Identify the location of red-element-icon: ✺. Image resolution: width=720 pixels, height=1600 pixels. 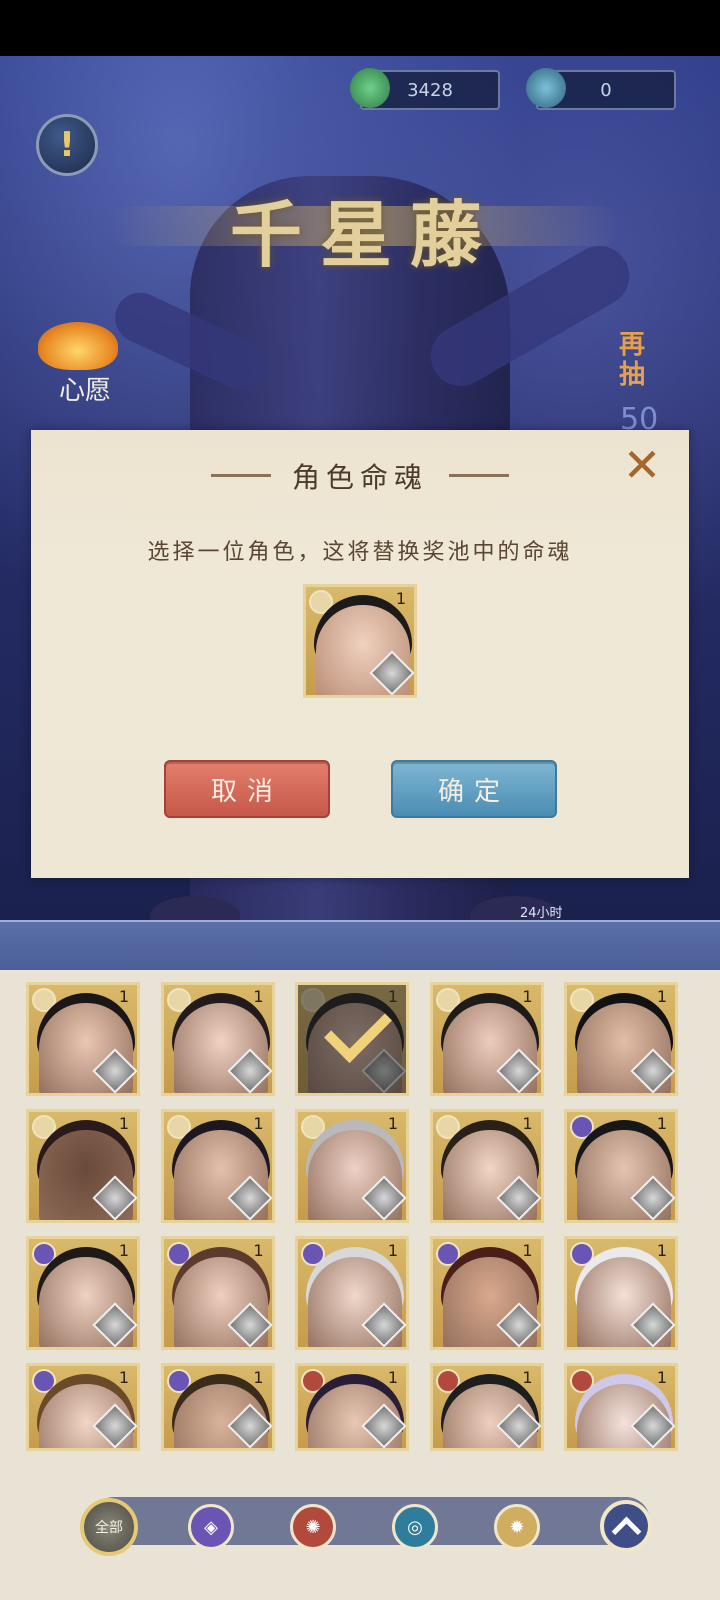
(313, 1527).